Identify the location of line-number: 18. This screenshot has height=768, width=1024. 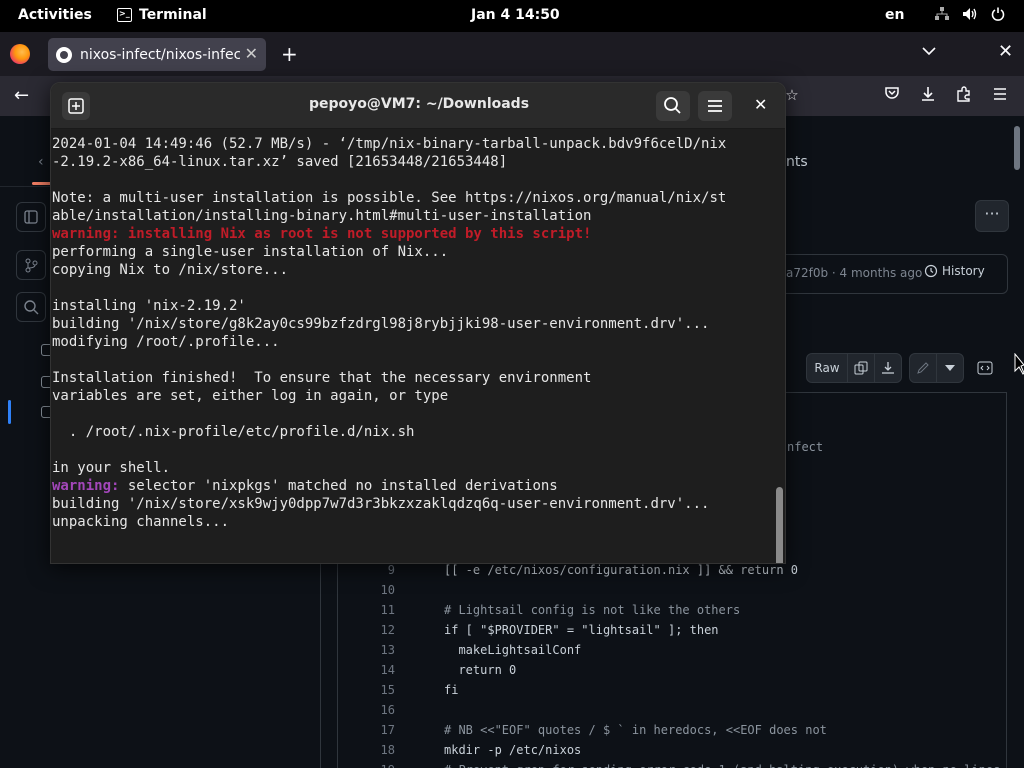
(366, 750).